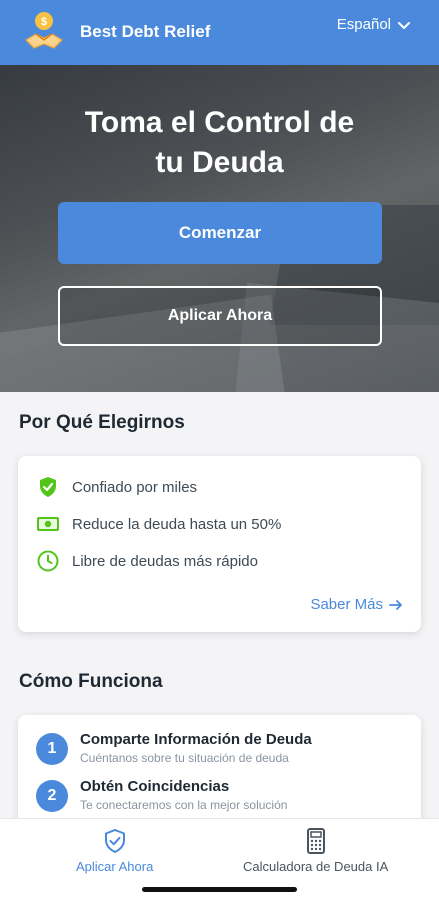 This screenshot has width=439, height=900. I want to click on feature-item: Libre de deudas más rápido, so click(147, 561).